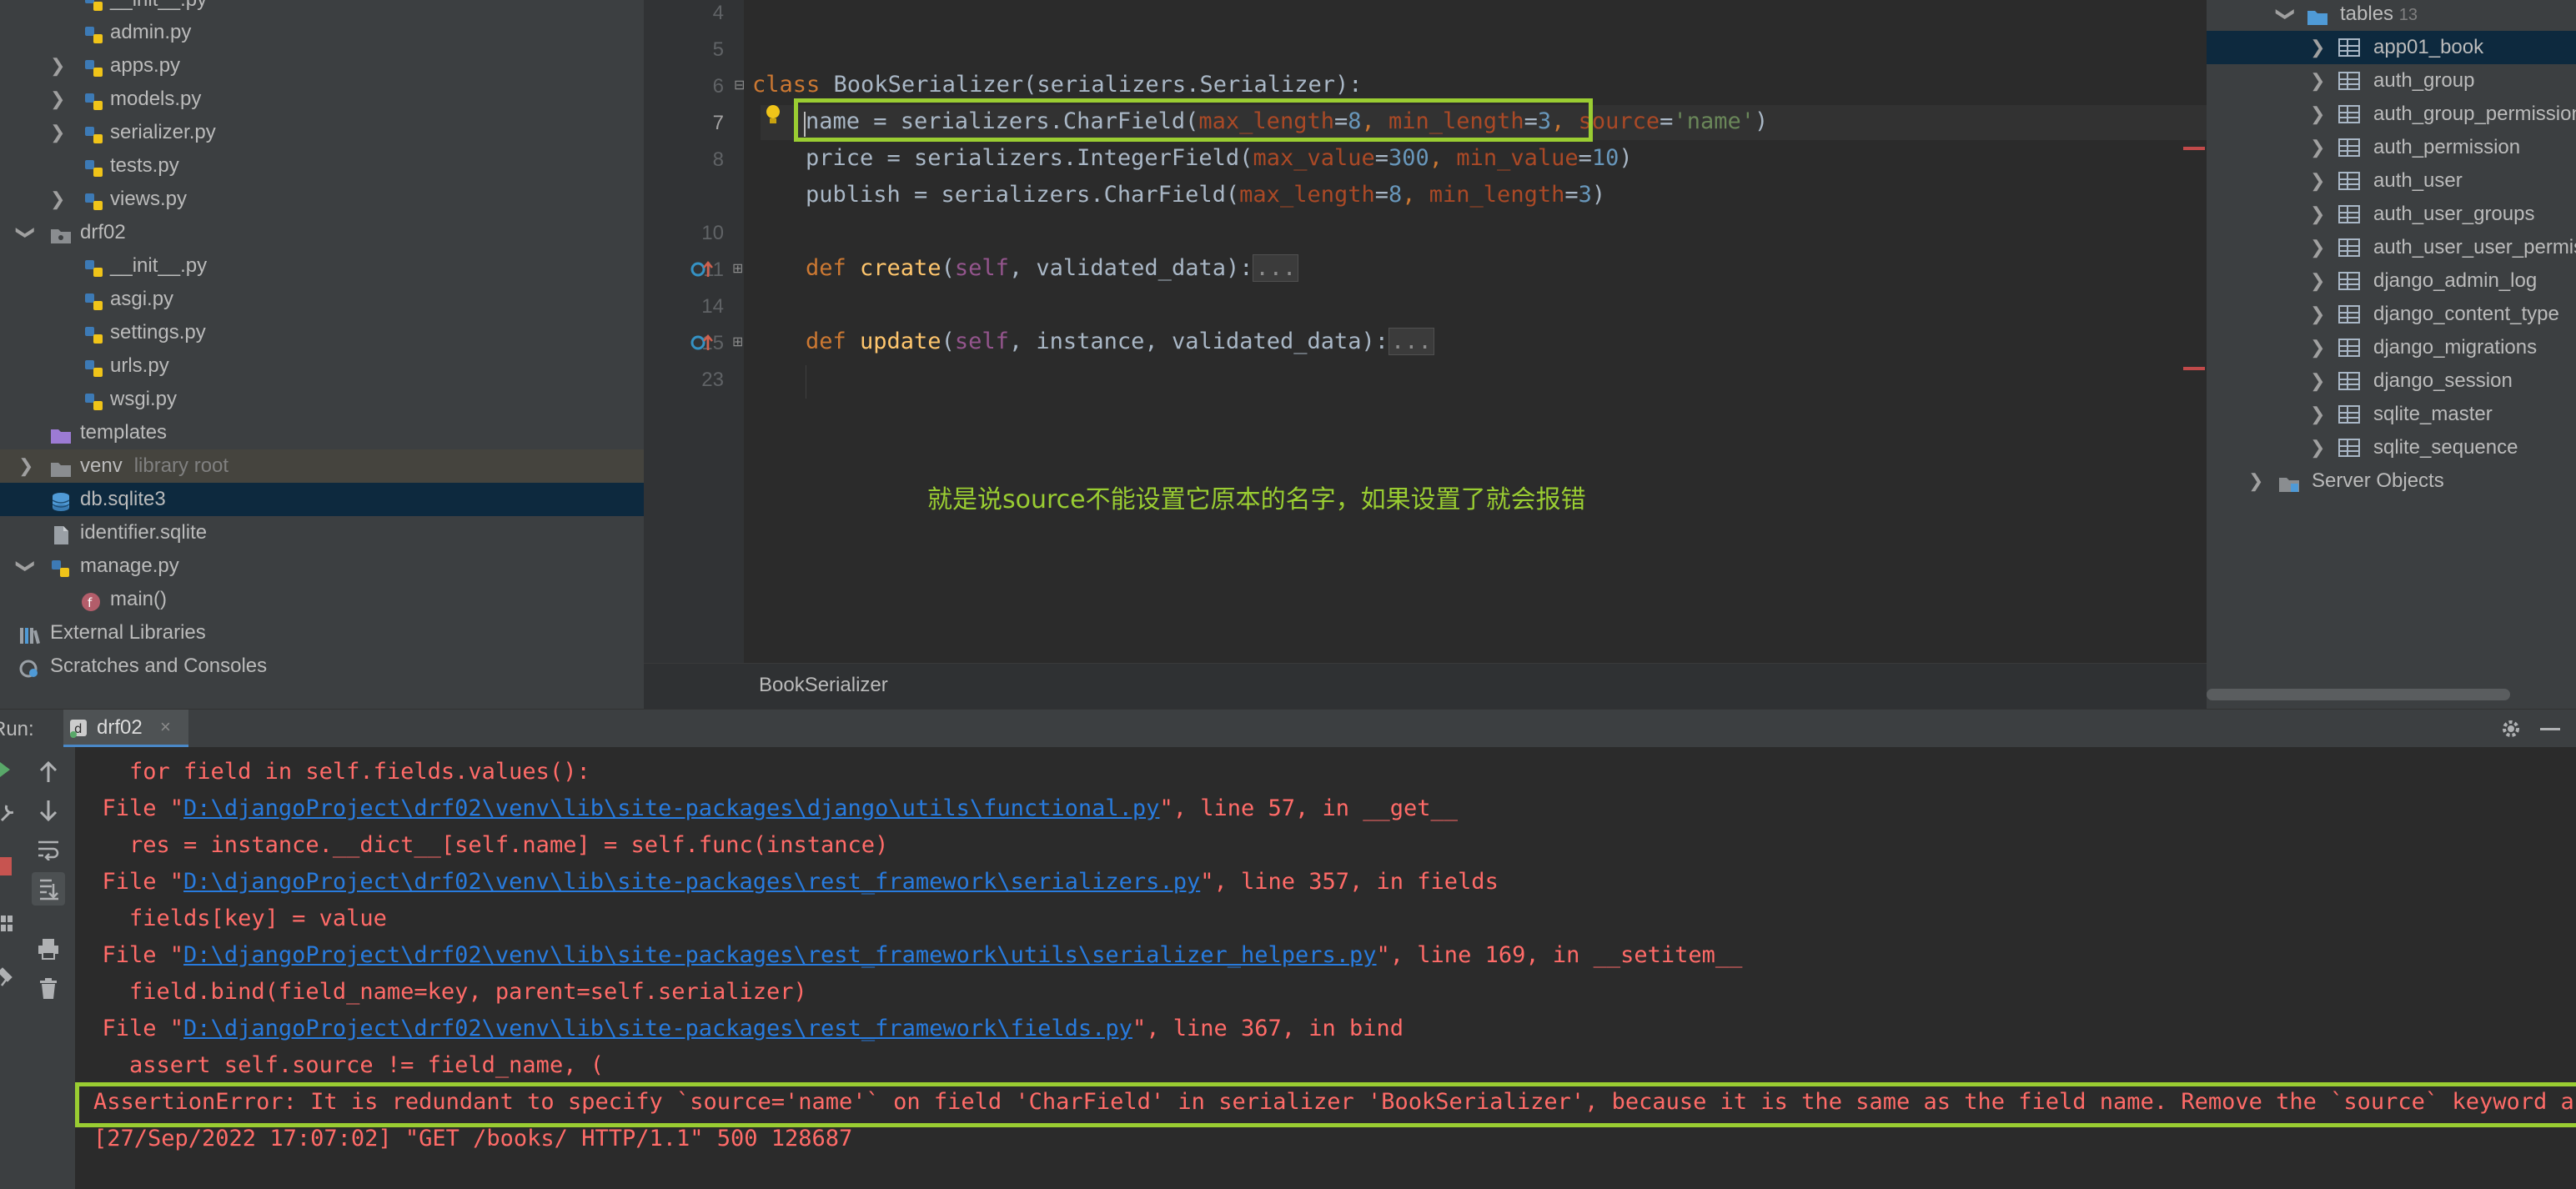  I want to click on db-table-auth-user-groups: ❯ auth_user_groups, so click(2391, 214).